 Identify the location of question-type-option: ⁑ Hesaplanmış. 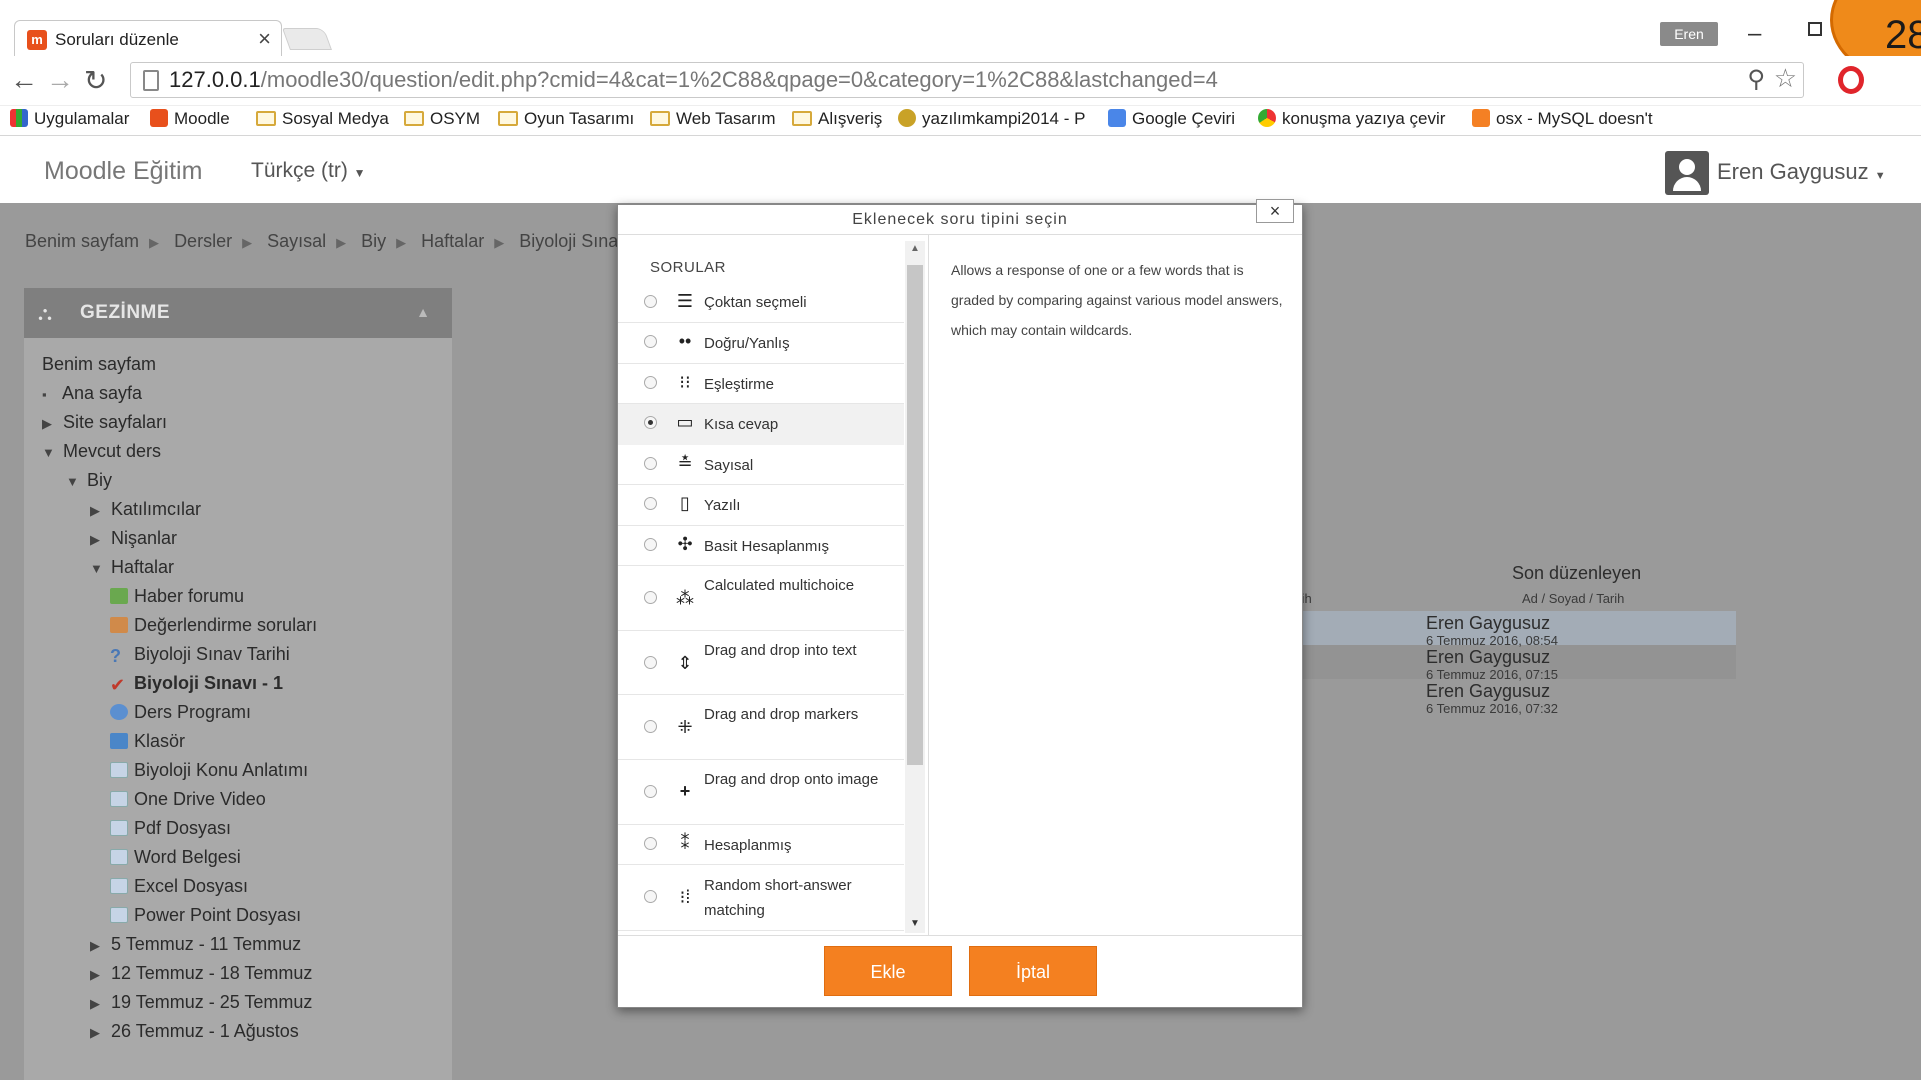
(761, 845).